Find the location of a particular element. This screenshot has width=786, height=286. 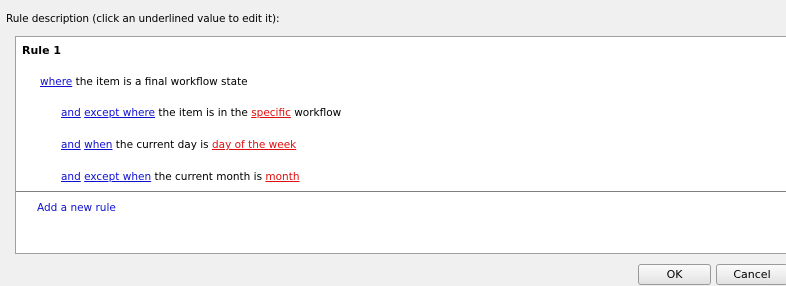

condition-text: the item is a final workflow state is located at coordinates (160, 82).